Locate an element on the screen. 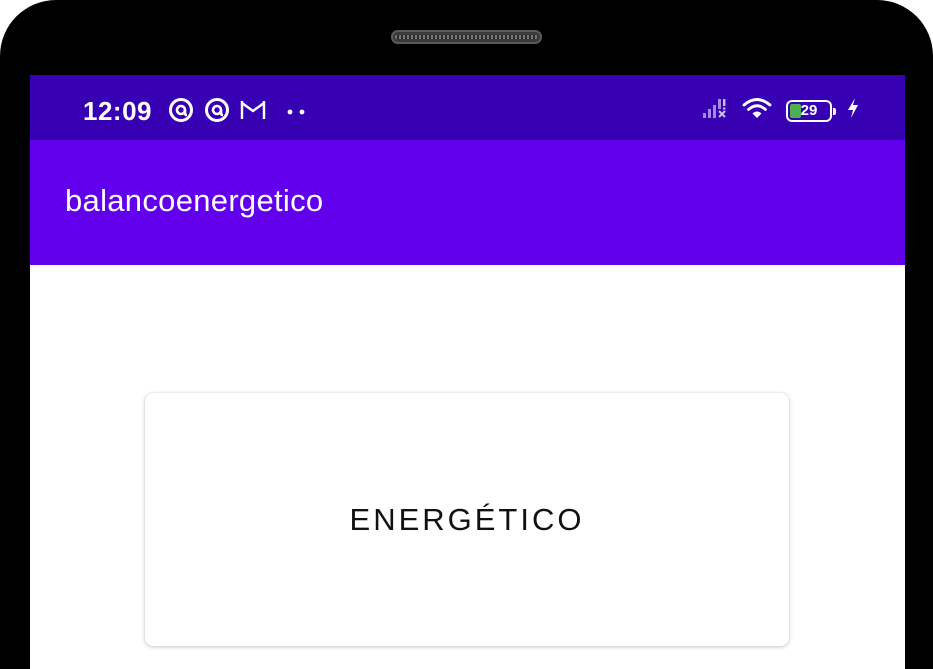 The height and width of the screenshot is (669, 933). status-bar: 12:09 29 is located at coordinates (467, 107).